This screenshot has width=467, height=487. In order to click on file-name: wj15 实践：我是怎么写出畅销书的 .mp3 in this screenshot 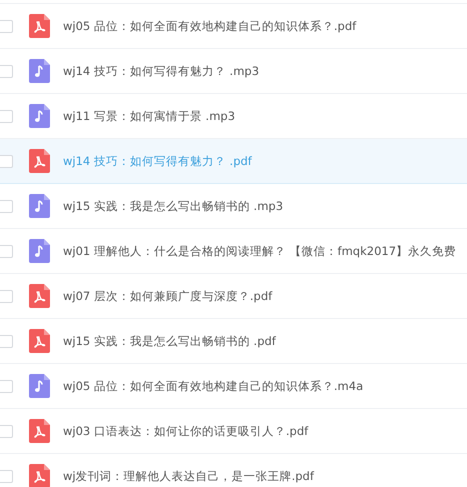, I will do `click(173, 206)`.